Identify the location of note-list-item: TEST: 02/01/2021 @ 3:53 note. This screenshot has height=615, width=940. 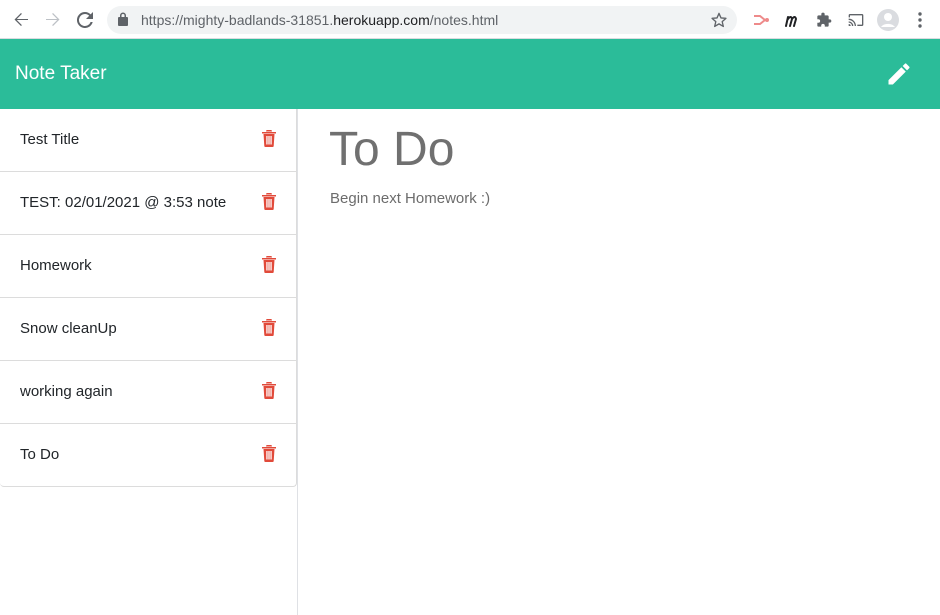
(148, 203).